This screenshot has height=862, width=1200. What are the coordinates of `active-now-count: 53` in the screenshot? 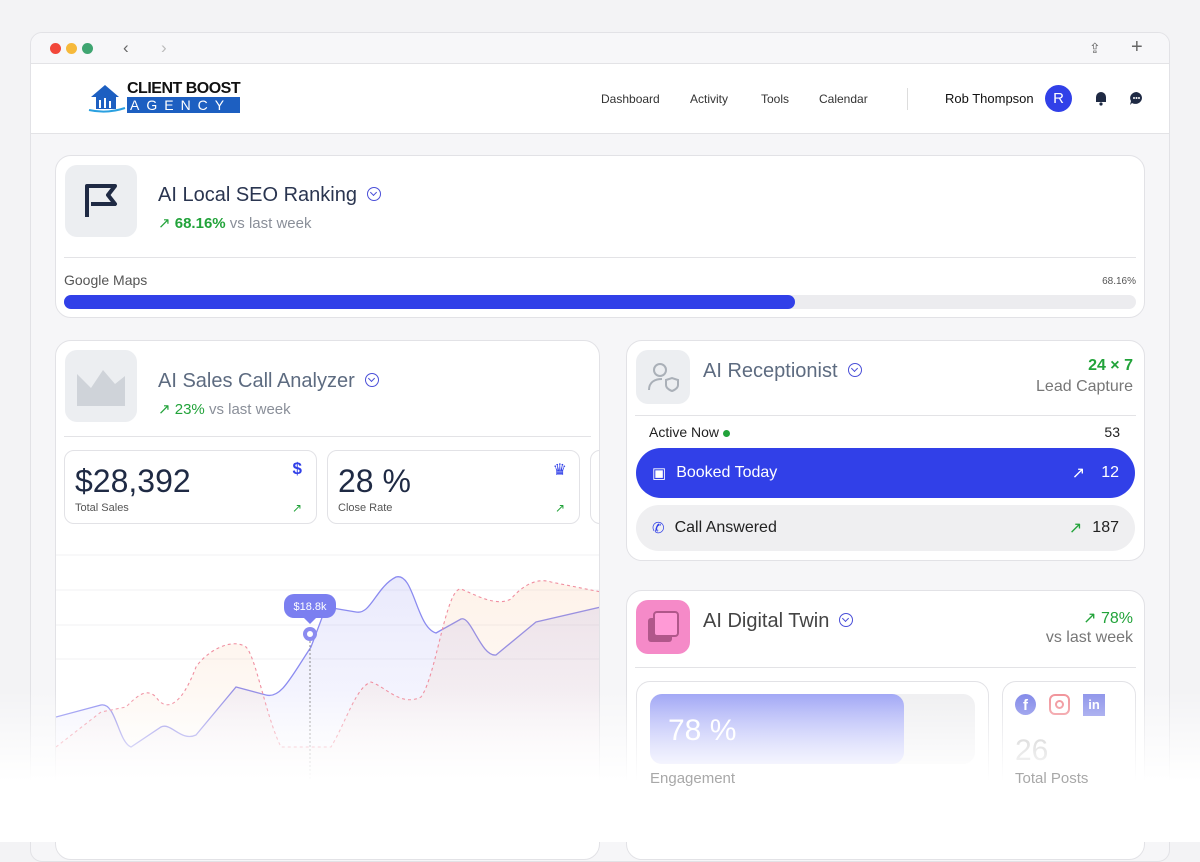 It's located at (1112, 432).